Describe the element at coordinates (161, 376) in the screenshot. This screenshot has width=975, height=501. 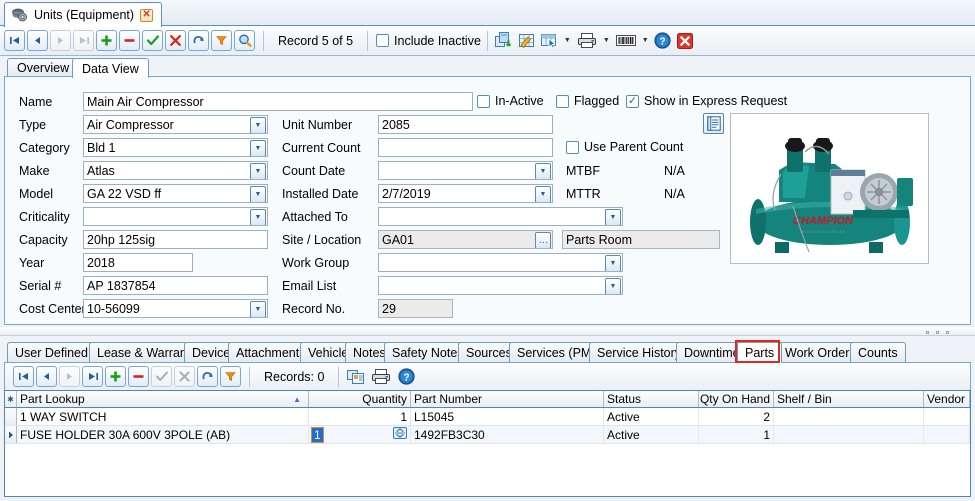
I see `grid-save-button` at that location.